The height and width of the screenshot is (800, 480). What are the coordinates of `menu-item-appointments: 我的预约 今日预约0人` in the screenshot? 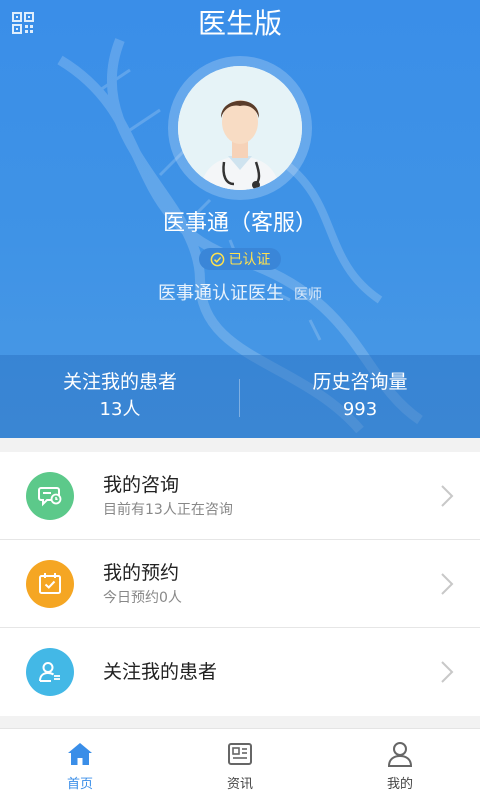 It's located at (240, 584).